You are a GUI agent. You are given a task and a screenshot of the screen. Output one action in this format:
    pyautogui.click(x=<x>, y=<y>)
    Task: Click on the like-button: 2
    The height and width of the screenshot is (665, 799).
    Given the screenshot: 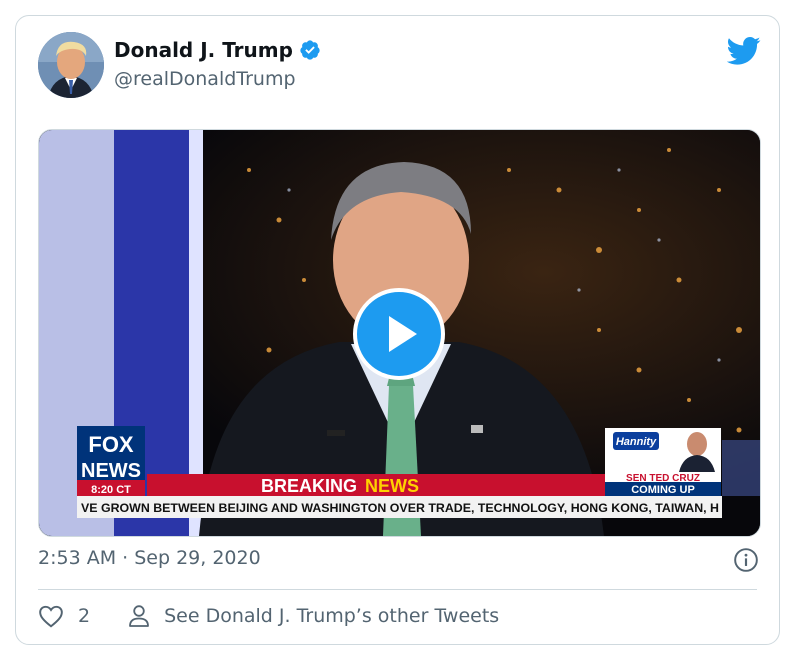 What is the action you would take?
    pyautogui.click(x=64, y=616)
    